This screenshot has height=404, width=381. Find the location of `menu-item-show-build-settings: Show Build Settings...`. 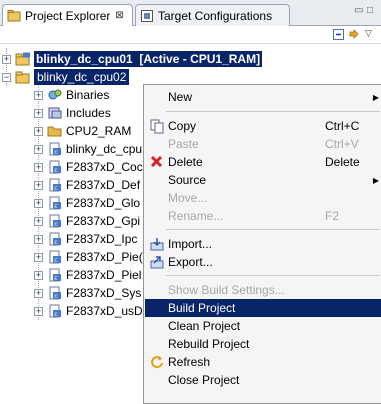

menu-item-show-build-settings: Show Build Settings... is located at coordinates (263, 290).